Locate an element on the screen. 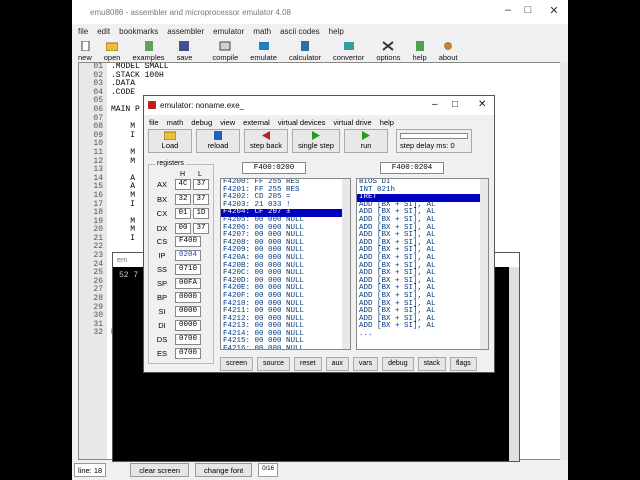  single-step-icon is located at coordinates (316, 135).